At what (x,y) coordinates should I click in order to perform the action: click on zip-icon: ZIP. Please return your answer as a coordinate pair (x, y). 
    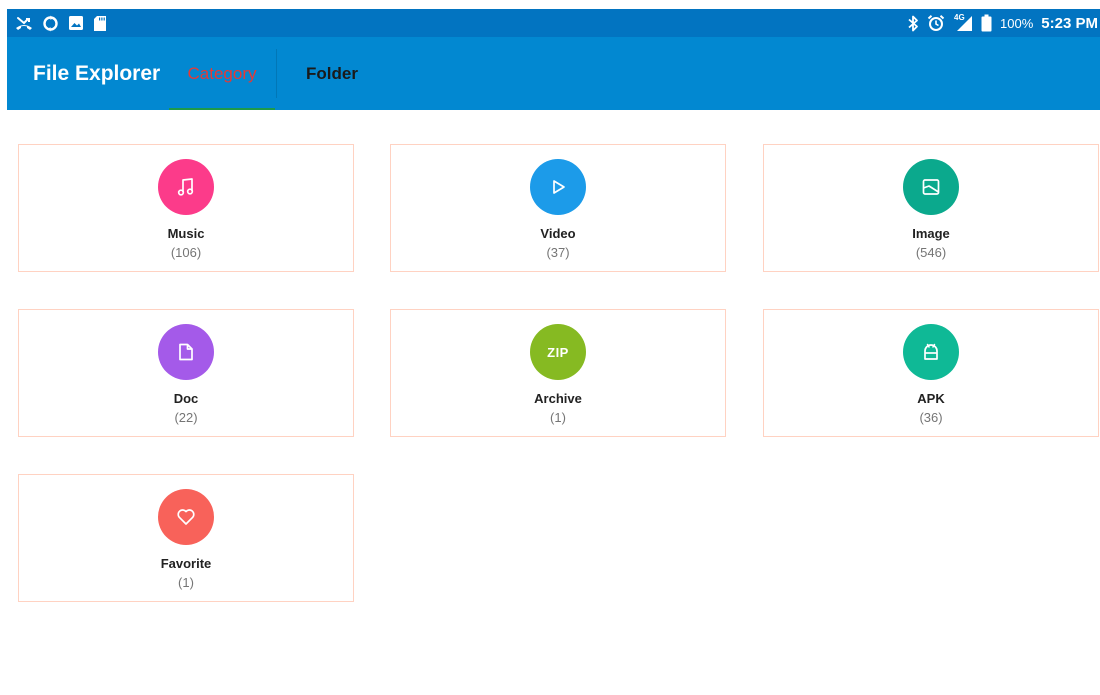
    Looking at the image, I should click on (558, 352).